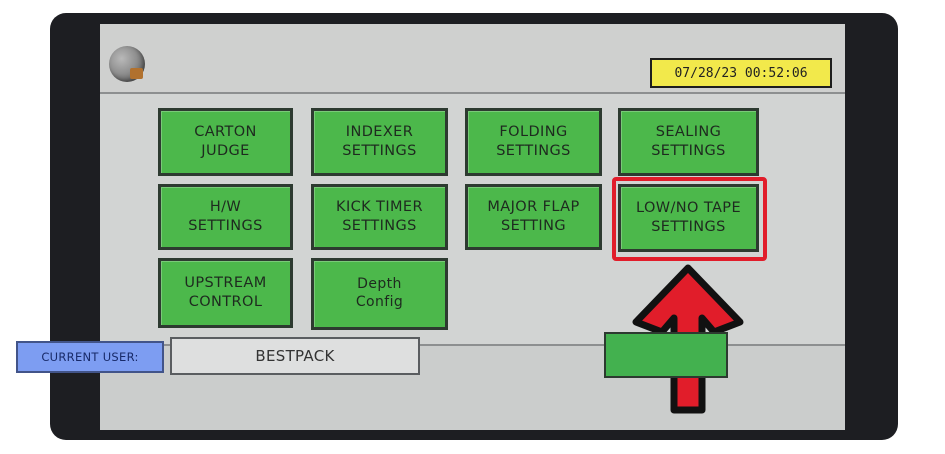 This screenshot has width=945, height=454. I want to click on folding-settings-button: FOLDING SETTINGS, so click(533, 142).